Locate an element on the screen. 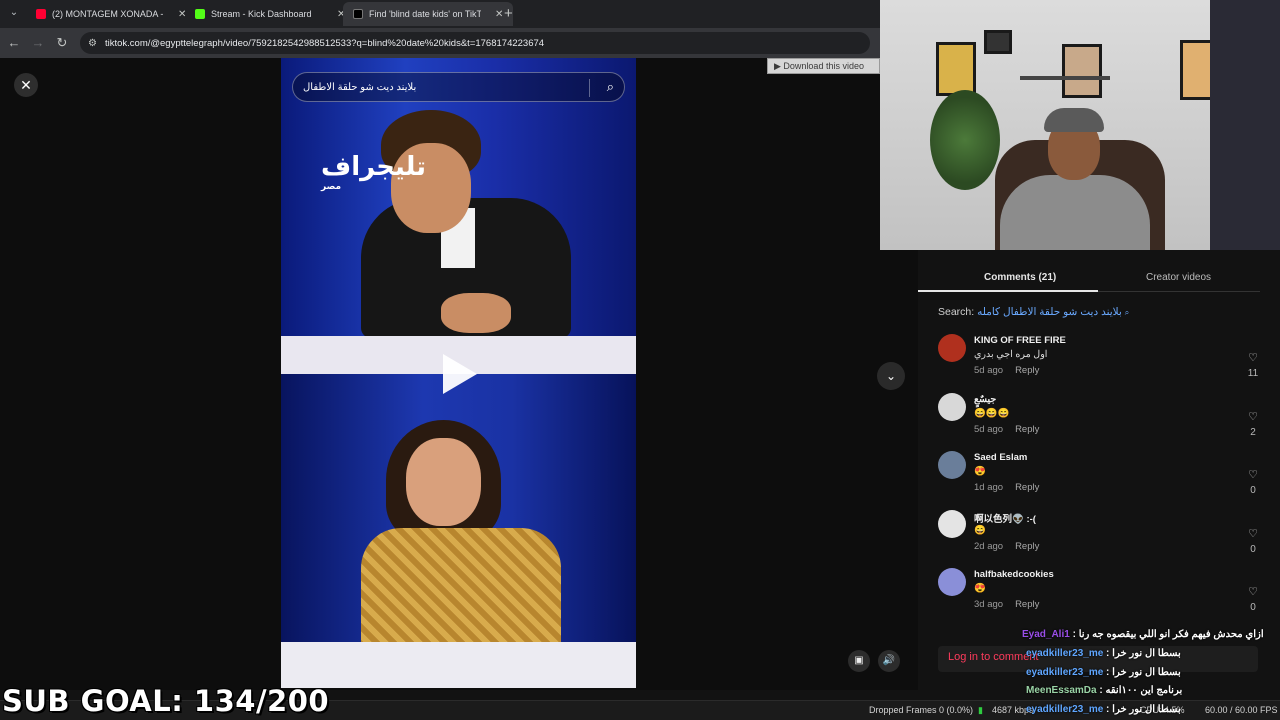 This screenshot has width=1280, height=720. miniplayer-icon: ▣ is located at coordinates (859, 661).